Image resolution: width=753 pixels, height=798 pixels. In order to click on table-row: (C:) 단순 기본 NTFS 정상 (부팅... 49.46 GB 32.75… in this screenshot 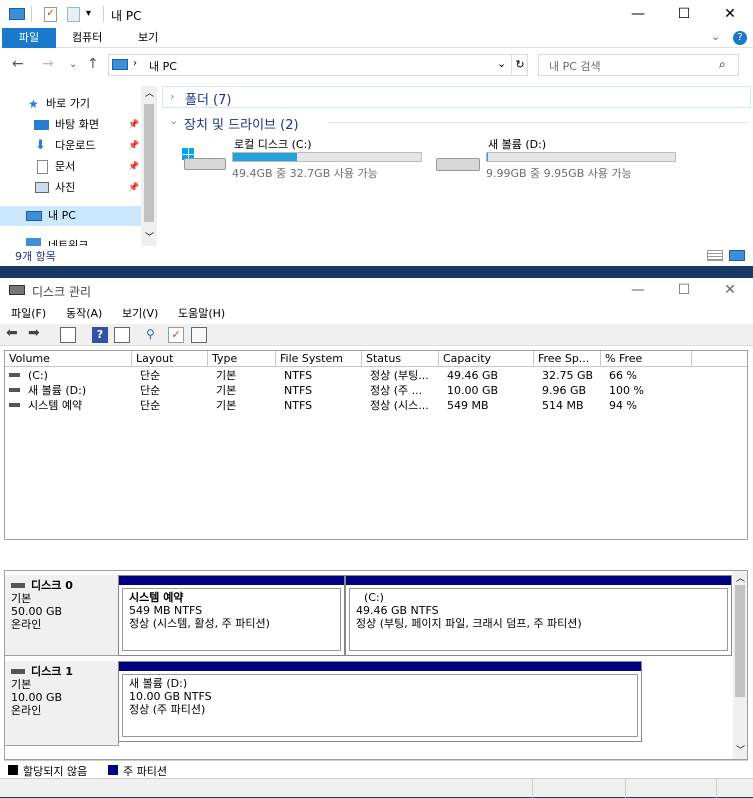, I will do `click(376, 375)`.